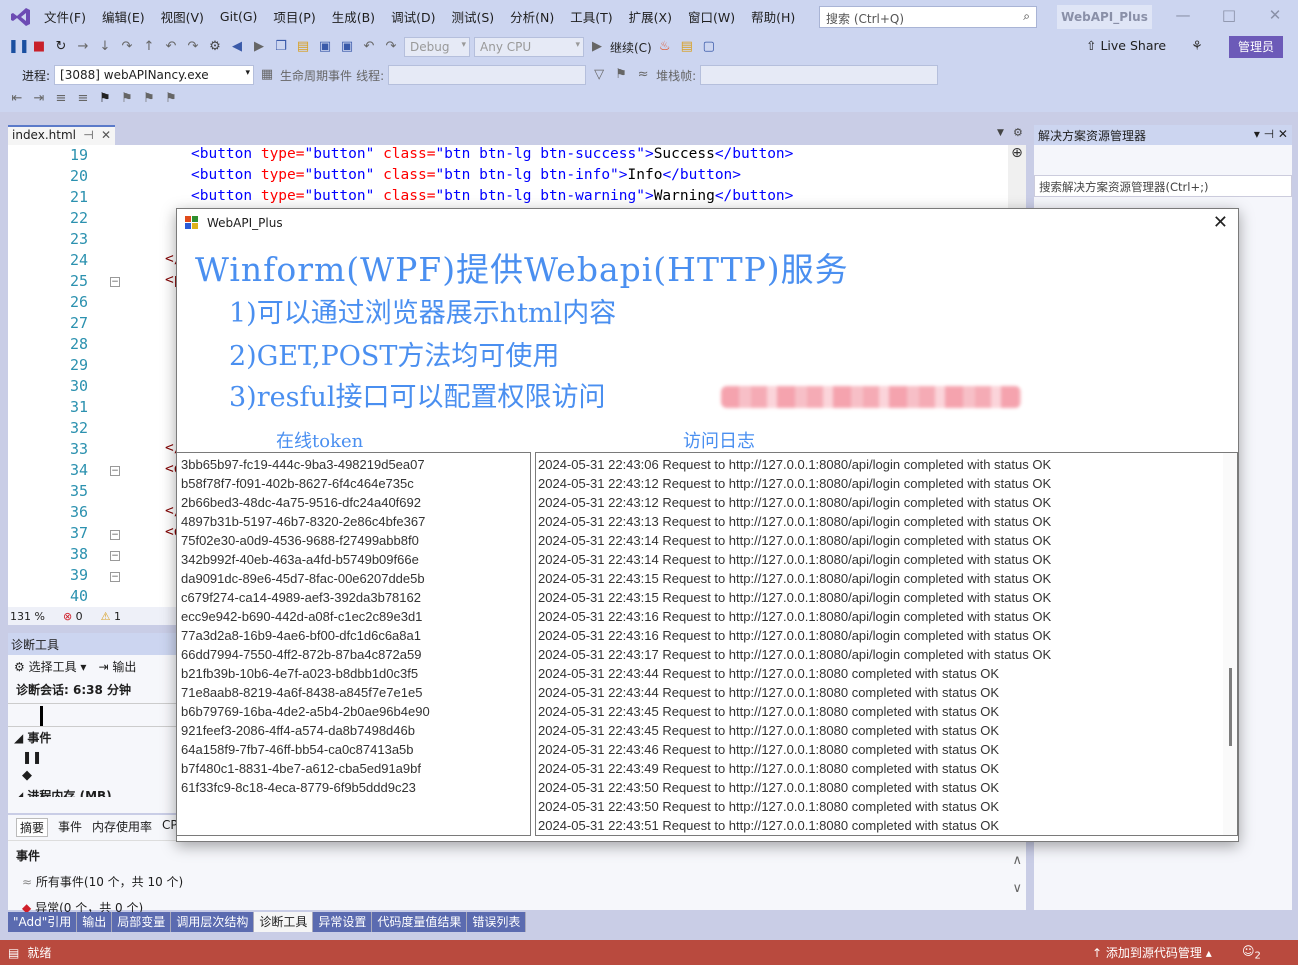 The image size is (1298, 965). I want to click on browser-icon: ▢, so click(709, 47).